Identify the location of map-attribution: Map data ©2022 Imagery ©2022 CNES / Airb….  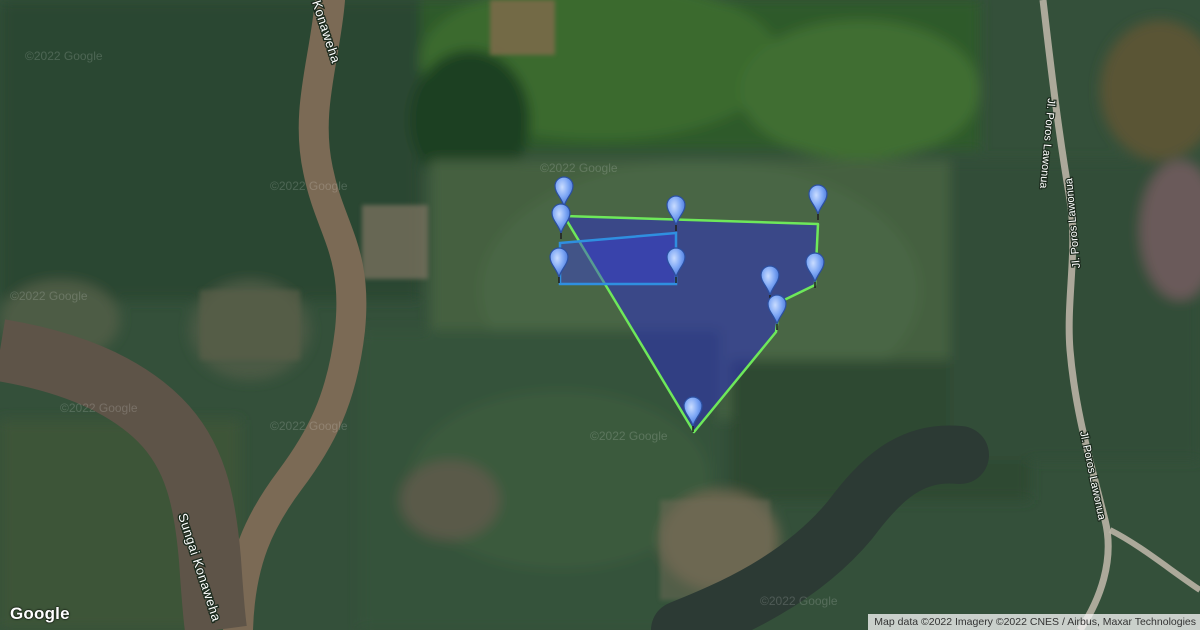
(1034, 622).